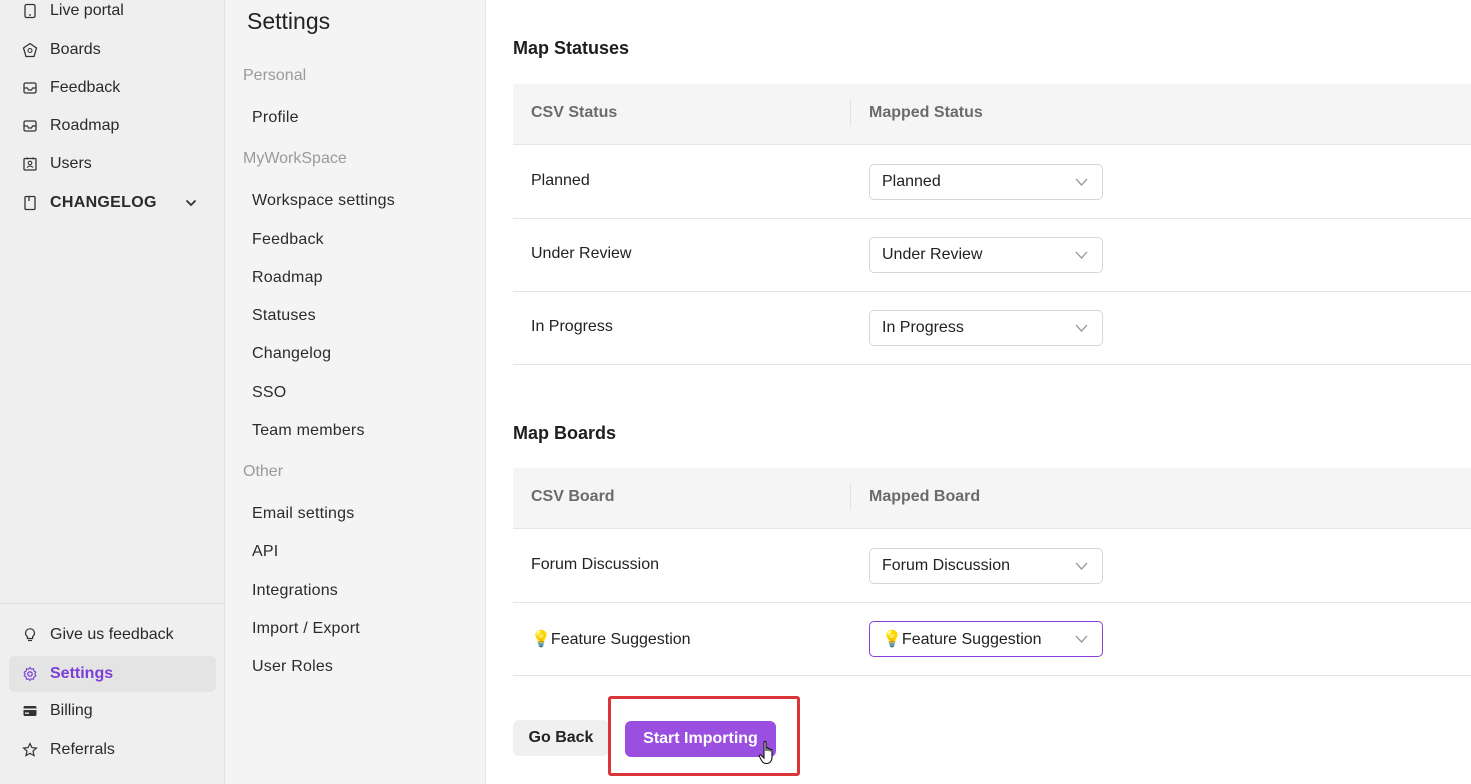  Describe the element at coordinates (284, 316) in the screenshot. I see `menu-statuses: Statuses` at that location.